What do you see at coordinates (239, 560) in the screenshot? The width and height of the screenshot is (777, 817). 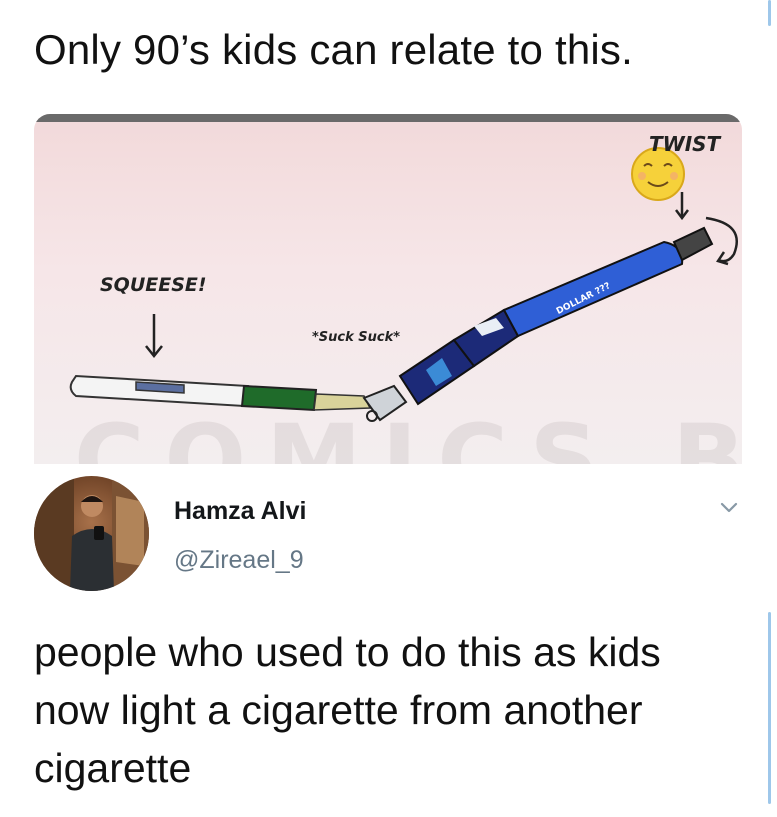 I see `tweet-author-handle: @Zireael_9` at bounding box center [239, 560].